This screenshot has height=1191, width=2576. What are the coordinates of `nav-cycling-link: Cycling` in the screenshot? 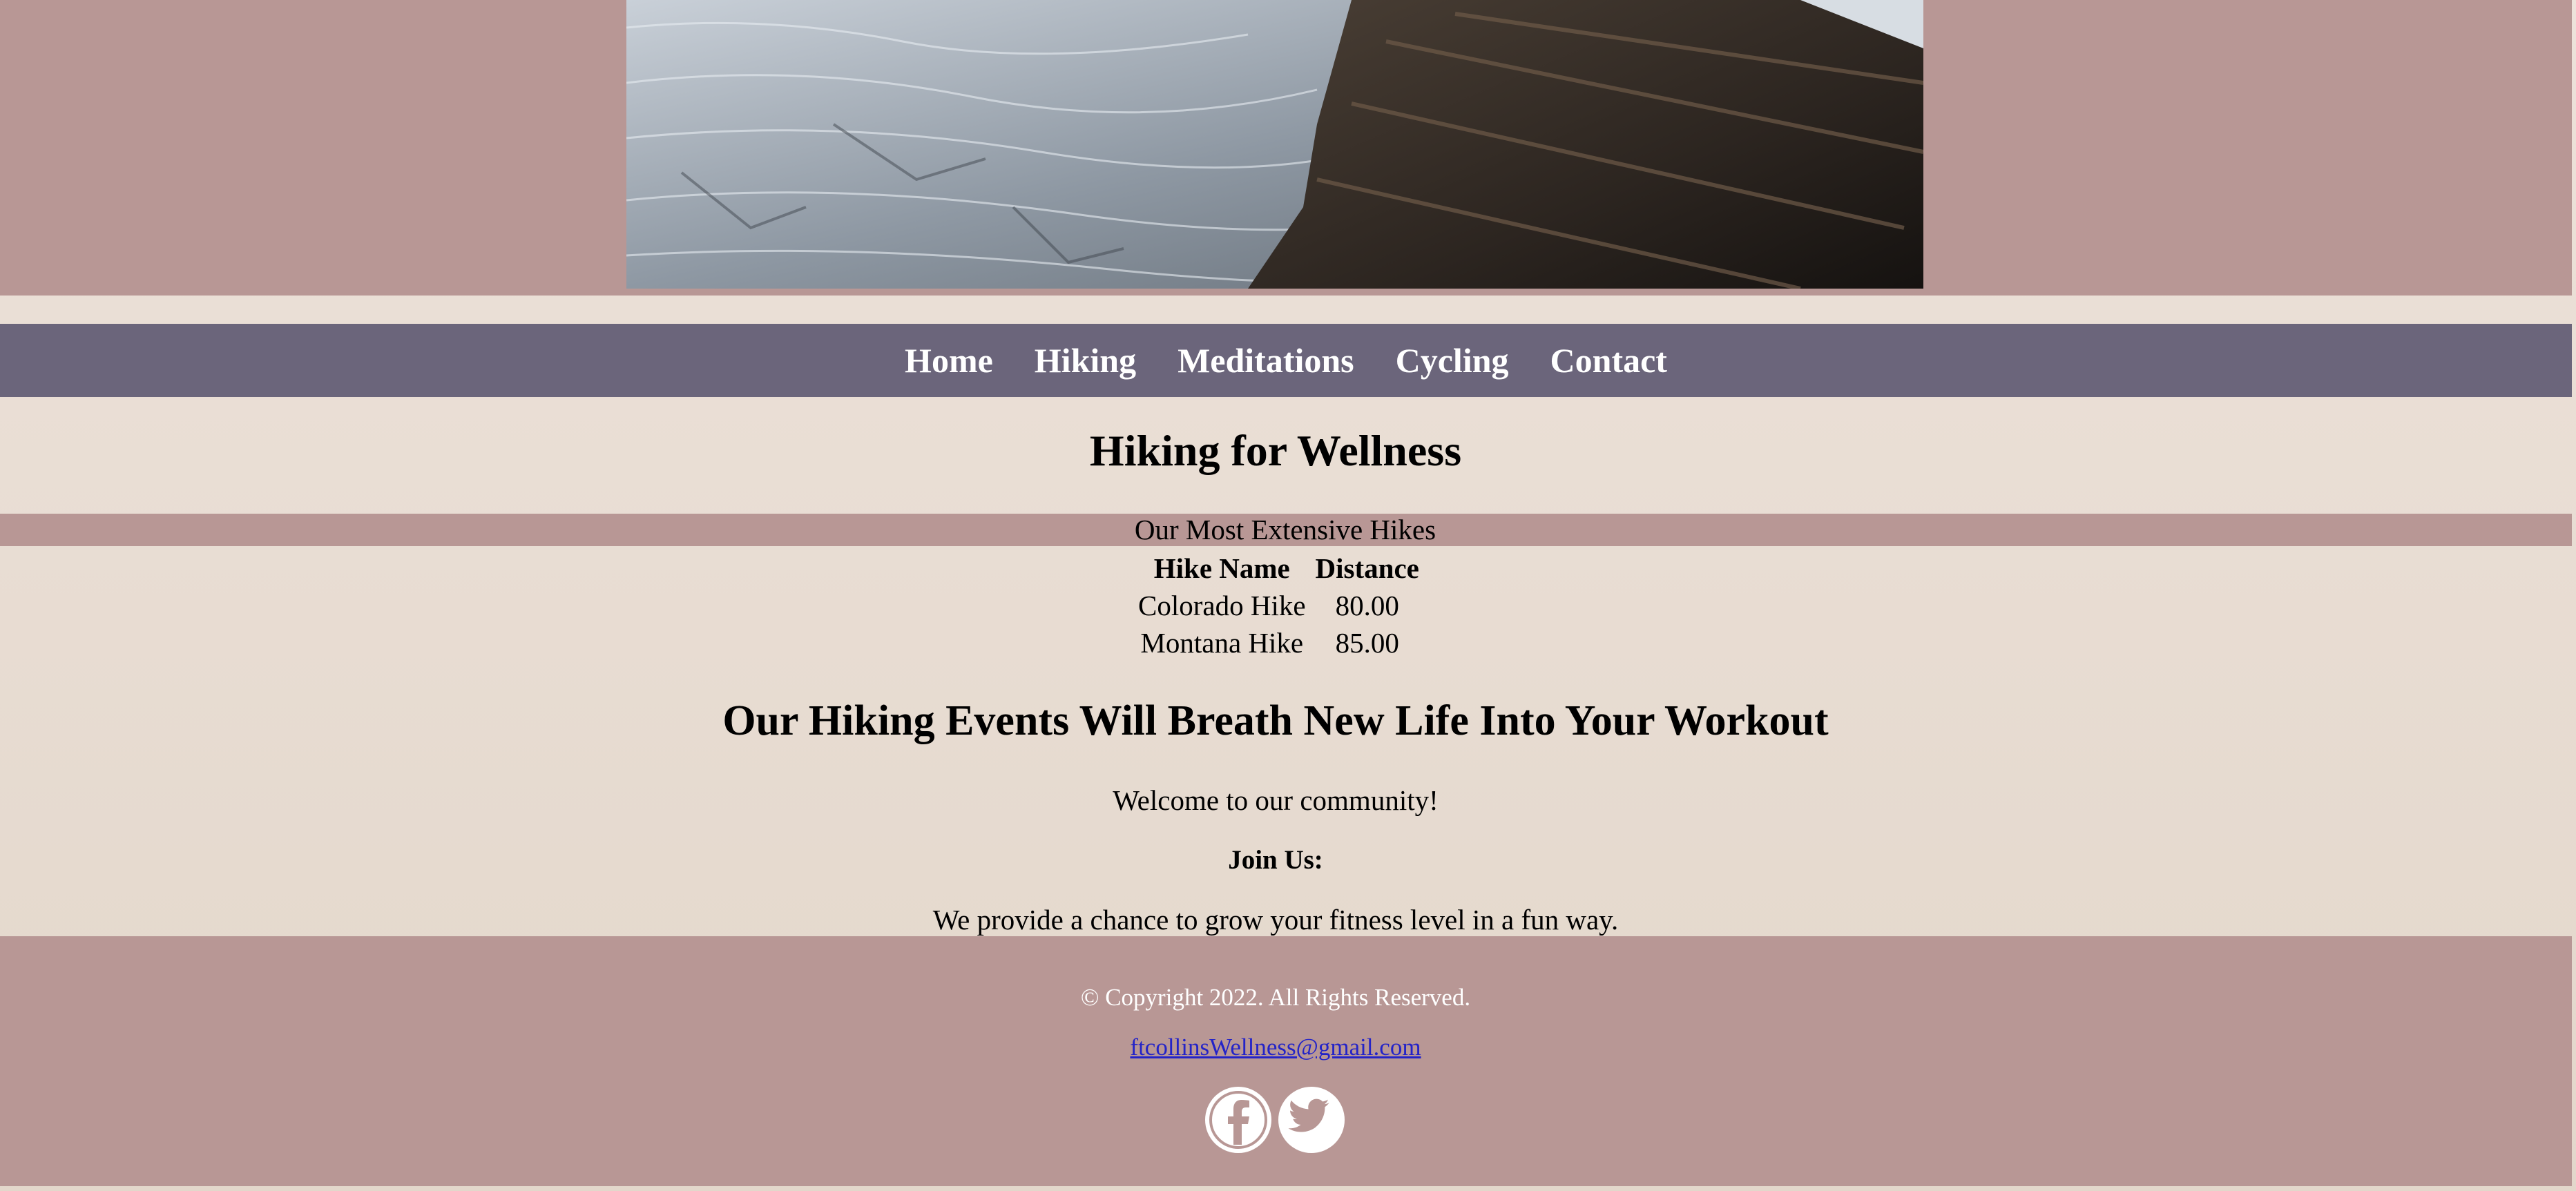 It's located at (1452, 360).